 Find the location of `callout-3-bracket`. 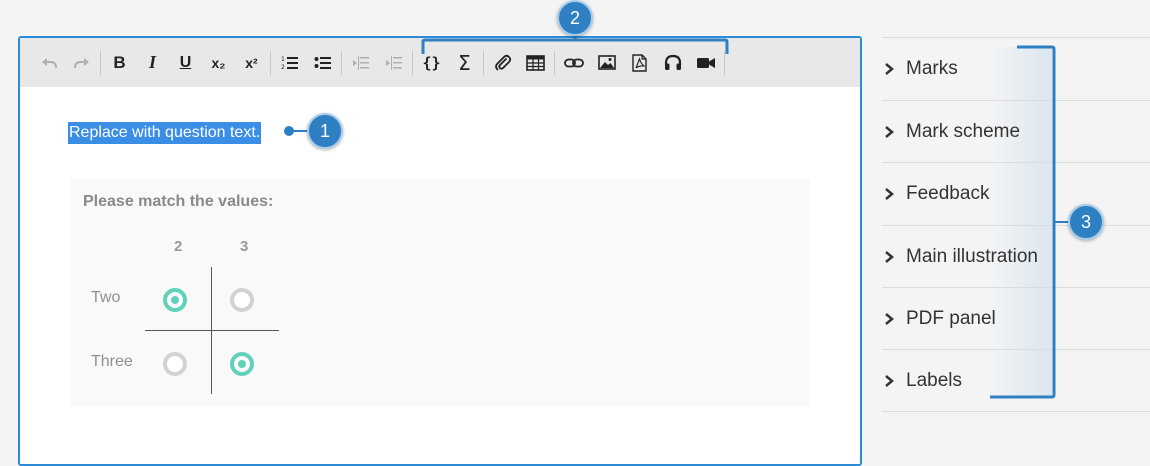

callout-3-bracket is located at coordinates (1023, 222).